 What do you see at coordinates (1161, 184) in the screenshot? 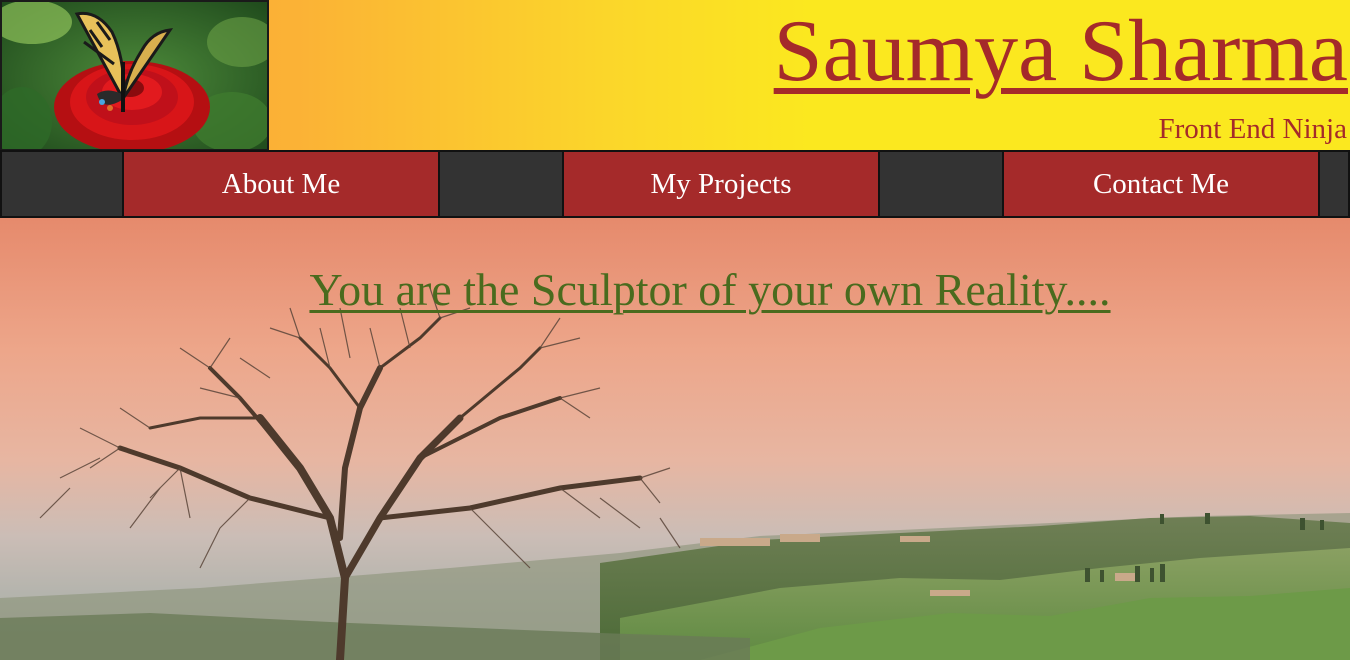
I see `nav-contact-me: Contact Me` at bounding box center [1161, 184].